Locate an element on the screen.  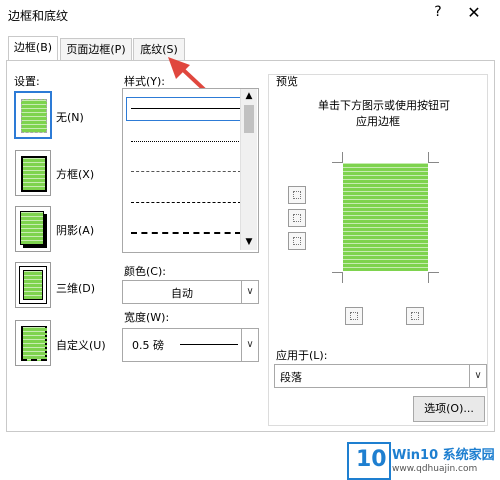
scroll-thumb is located at coordinates (249, 119).